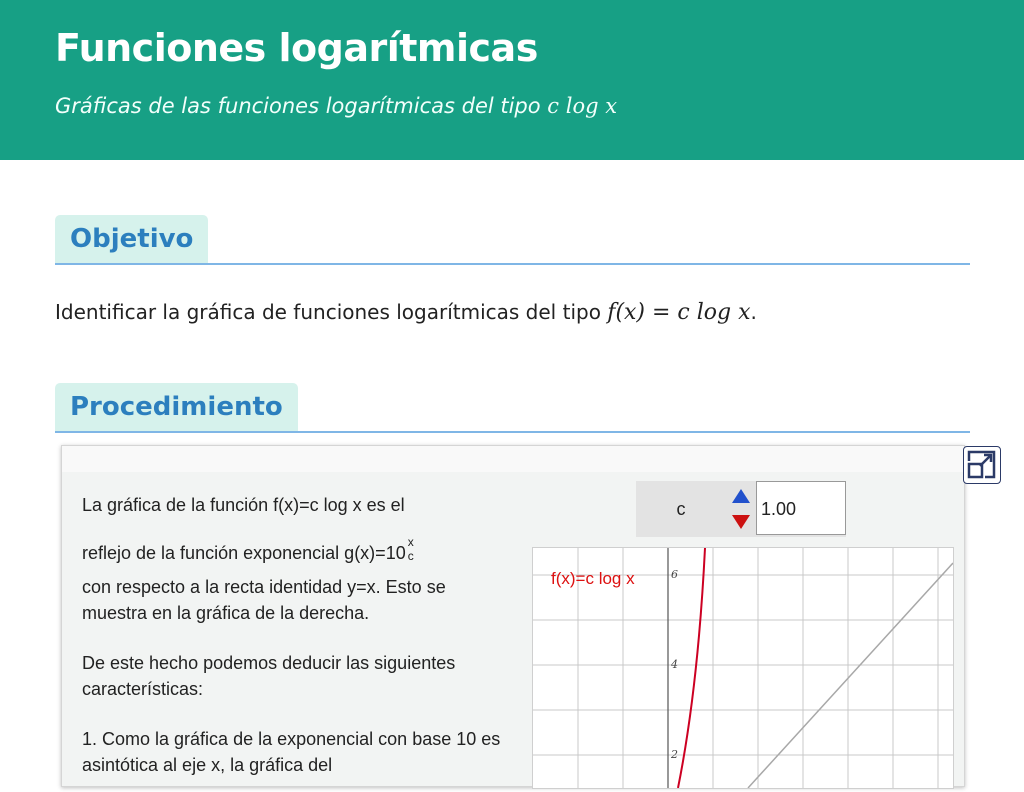 The height and width of the screenshot is (792, 1024). What do you see at coordinates (512, 408) in the screenshot?
I see `section-procedimiento-header: Procedimiento` at bounding box center [512, 408].